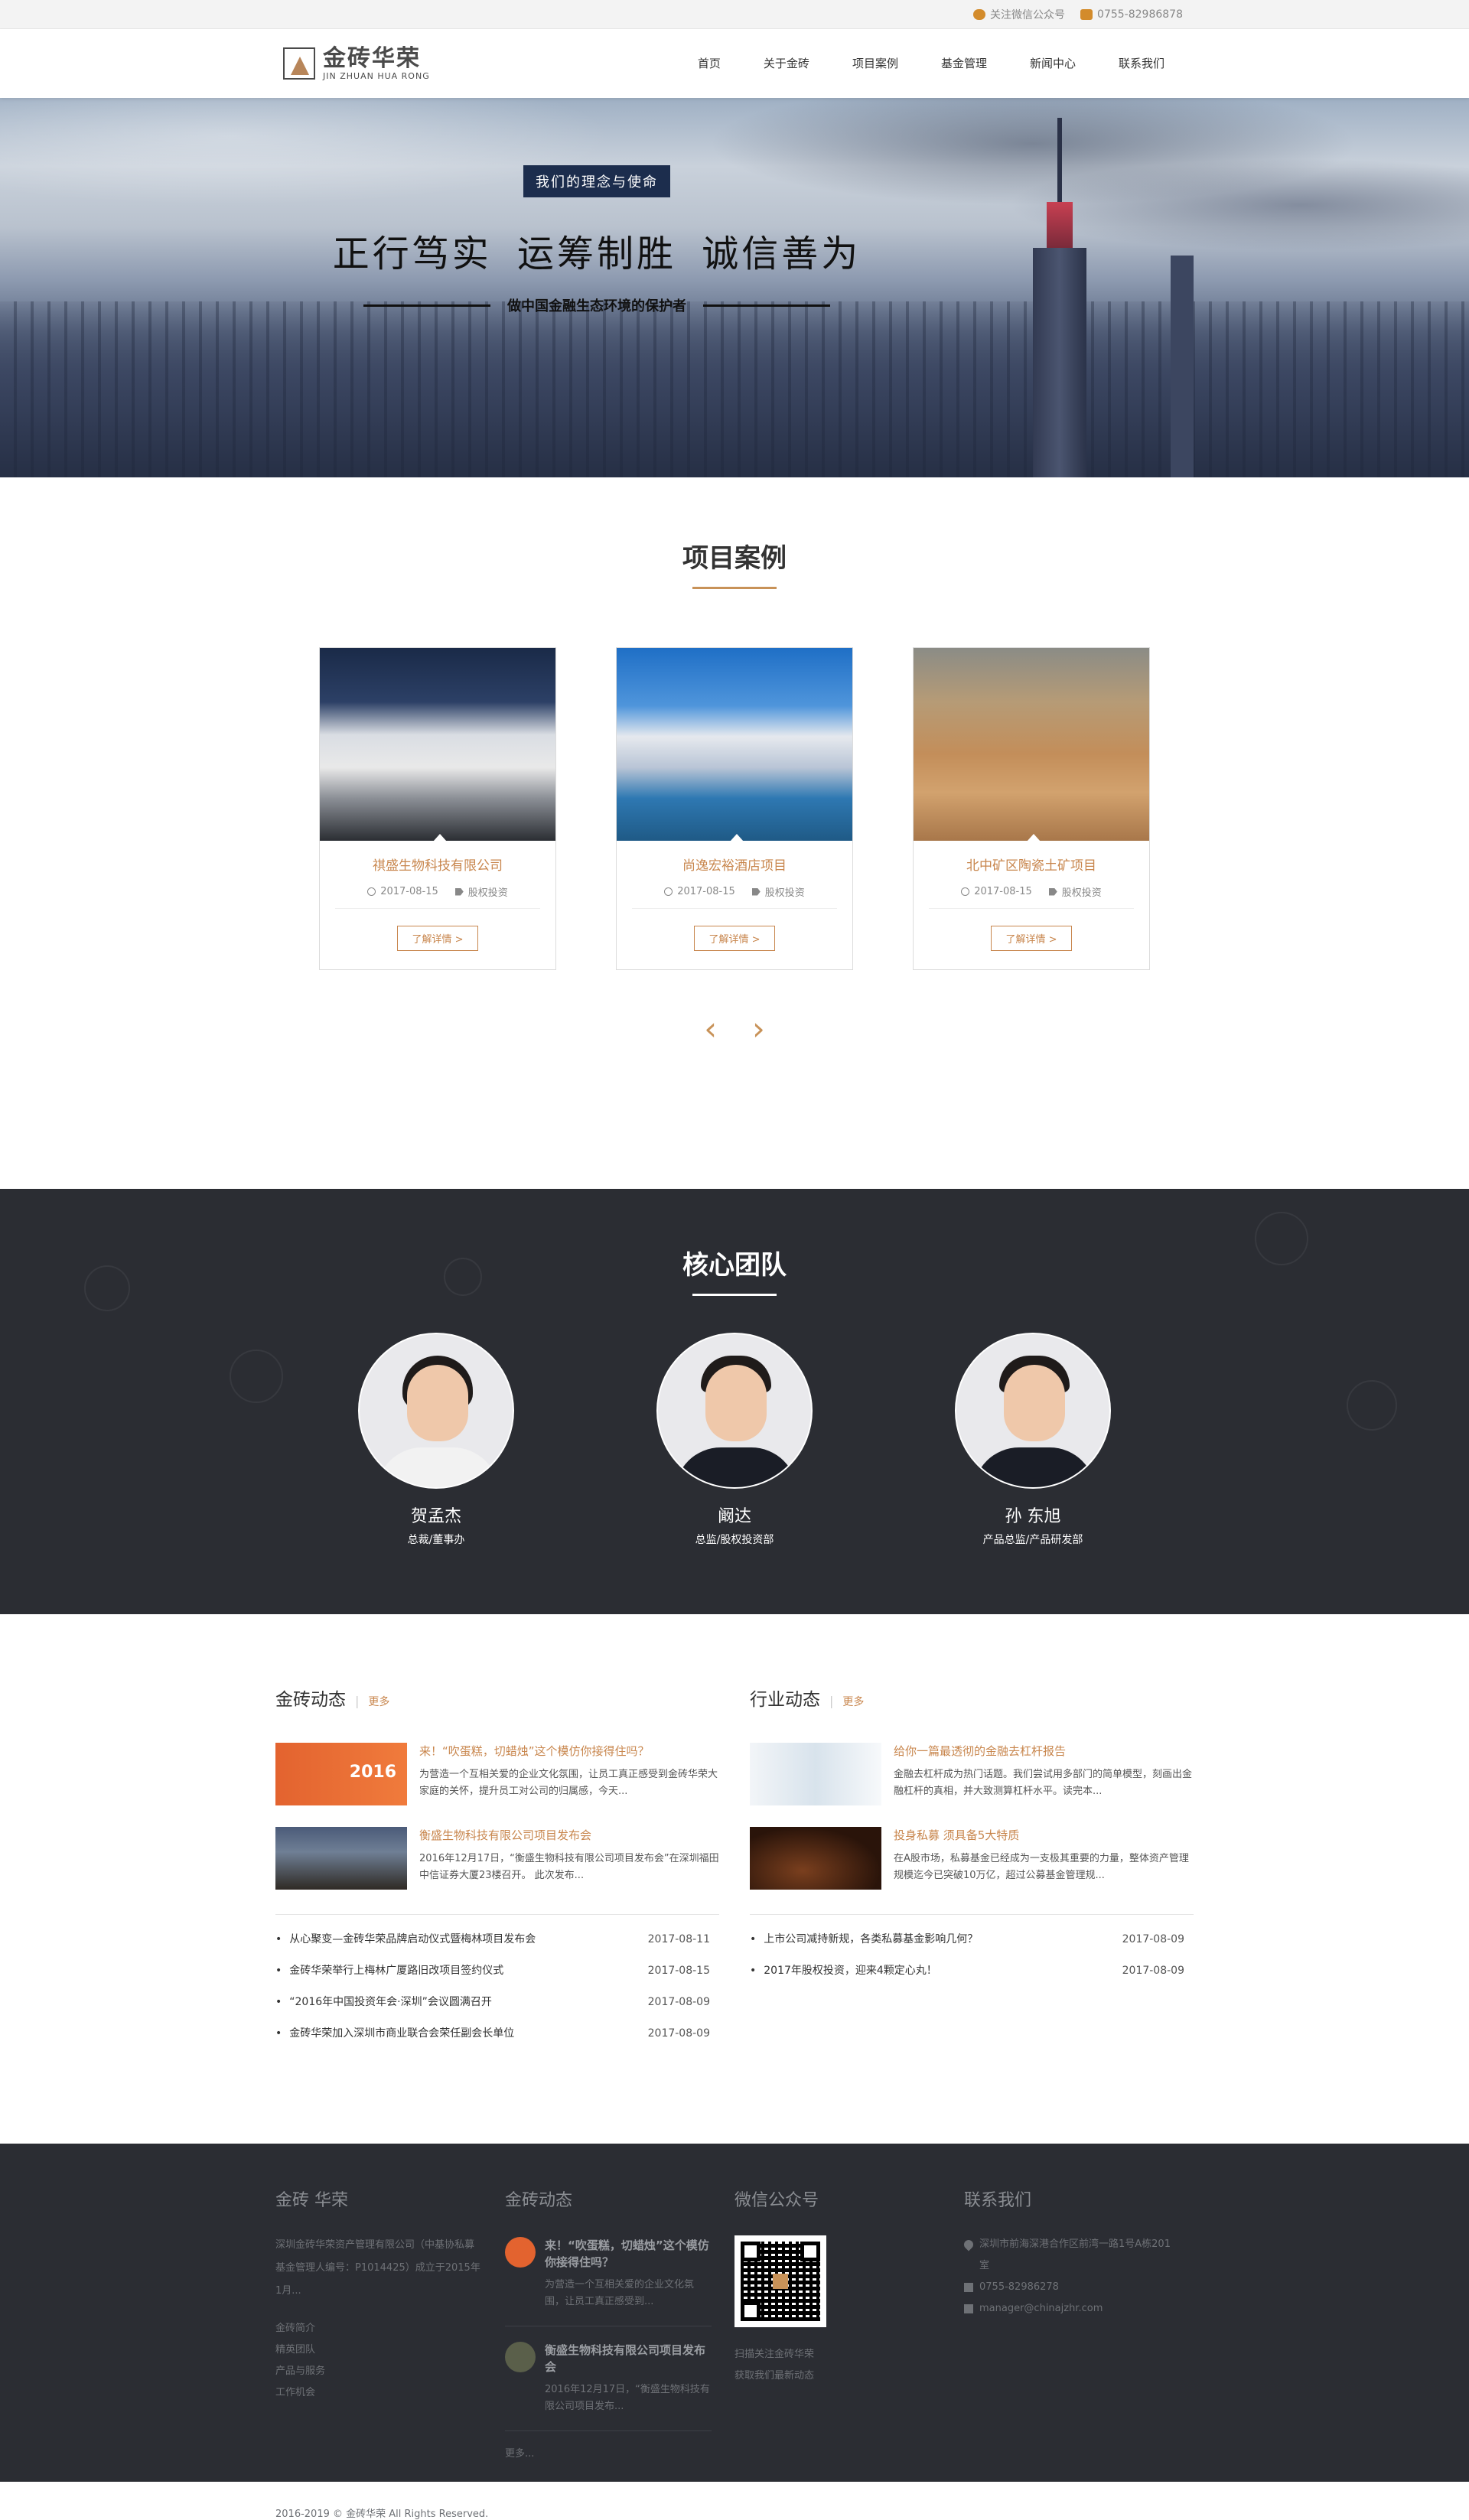 The image size is (1469, 2520). I want to click on news-avatar, so click(521, 2357).